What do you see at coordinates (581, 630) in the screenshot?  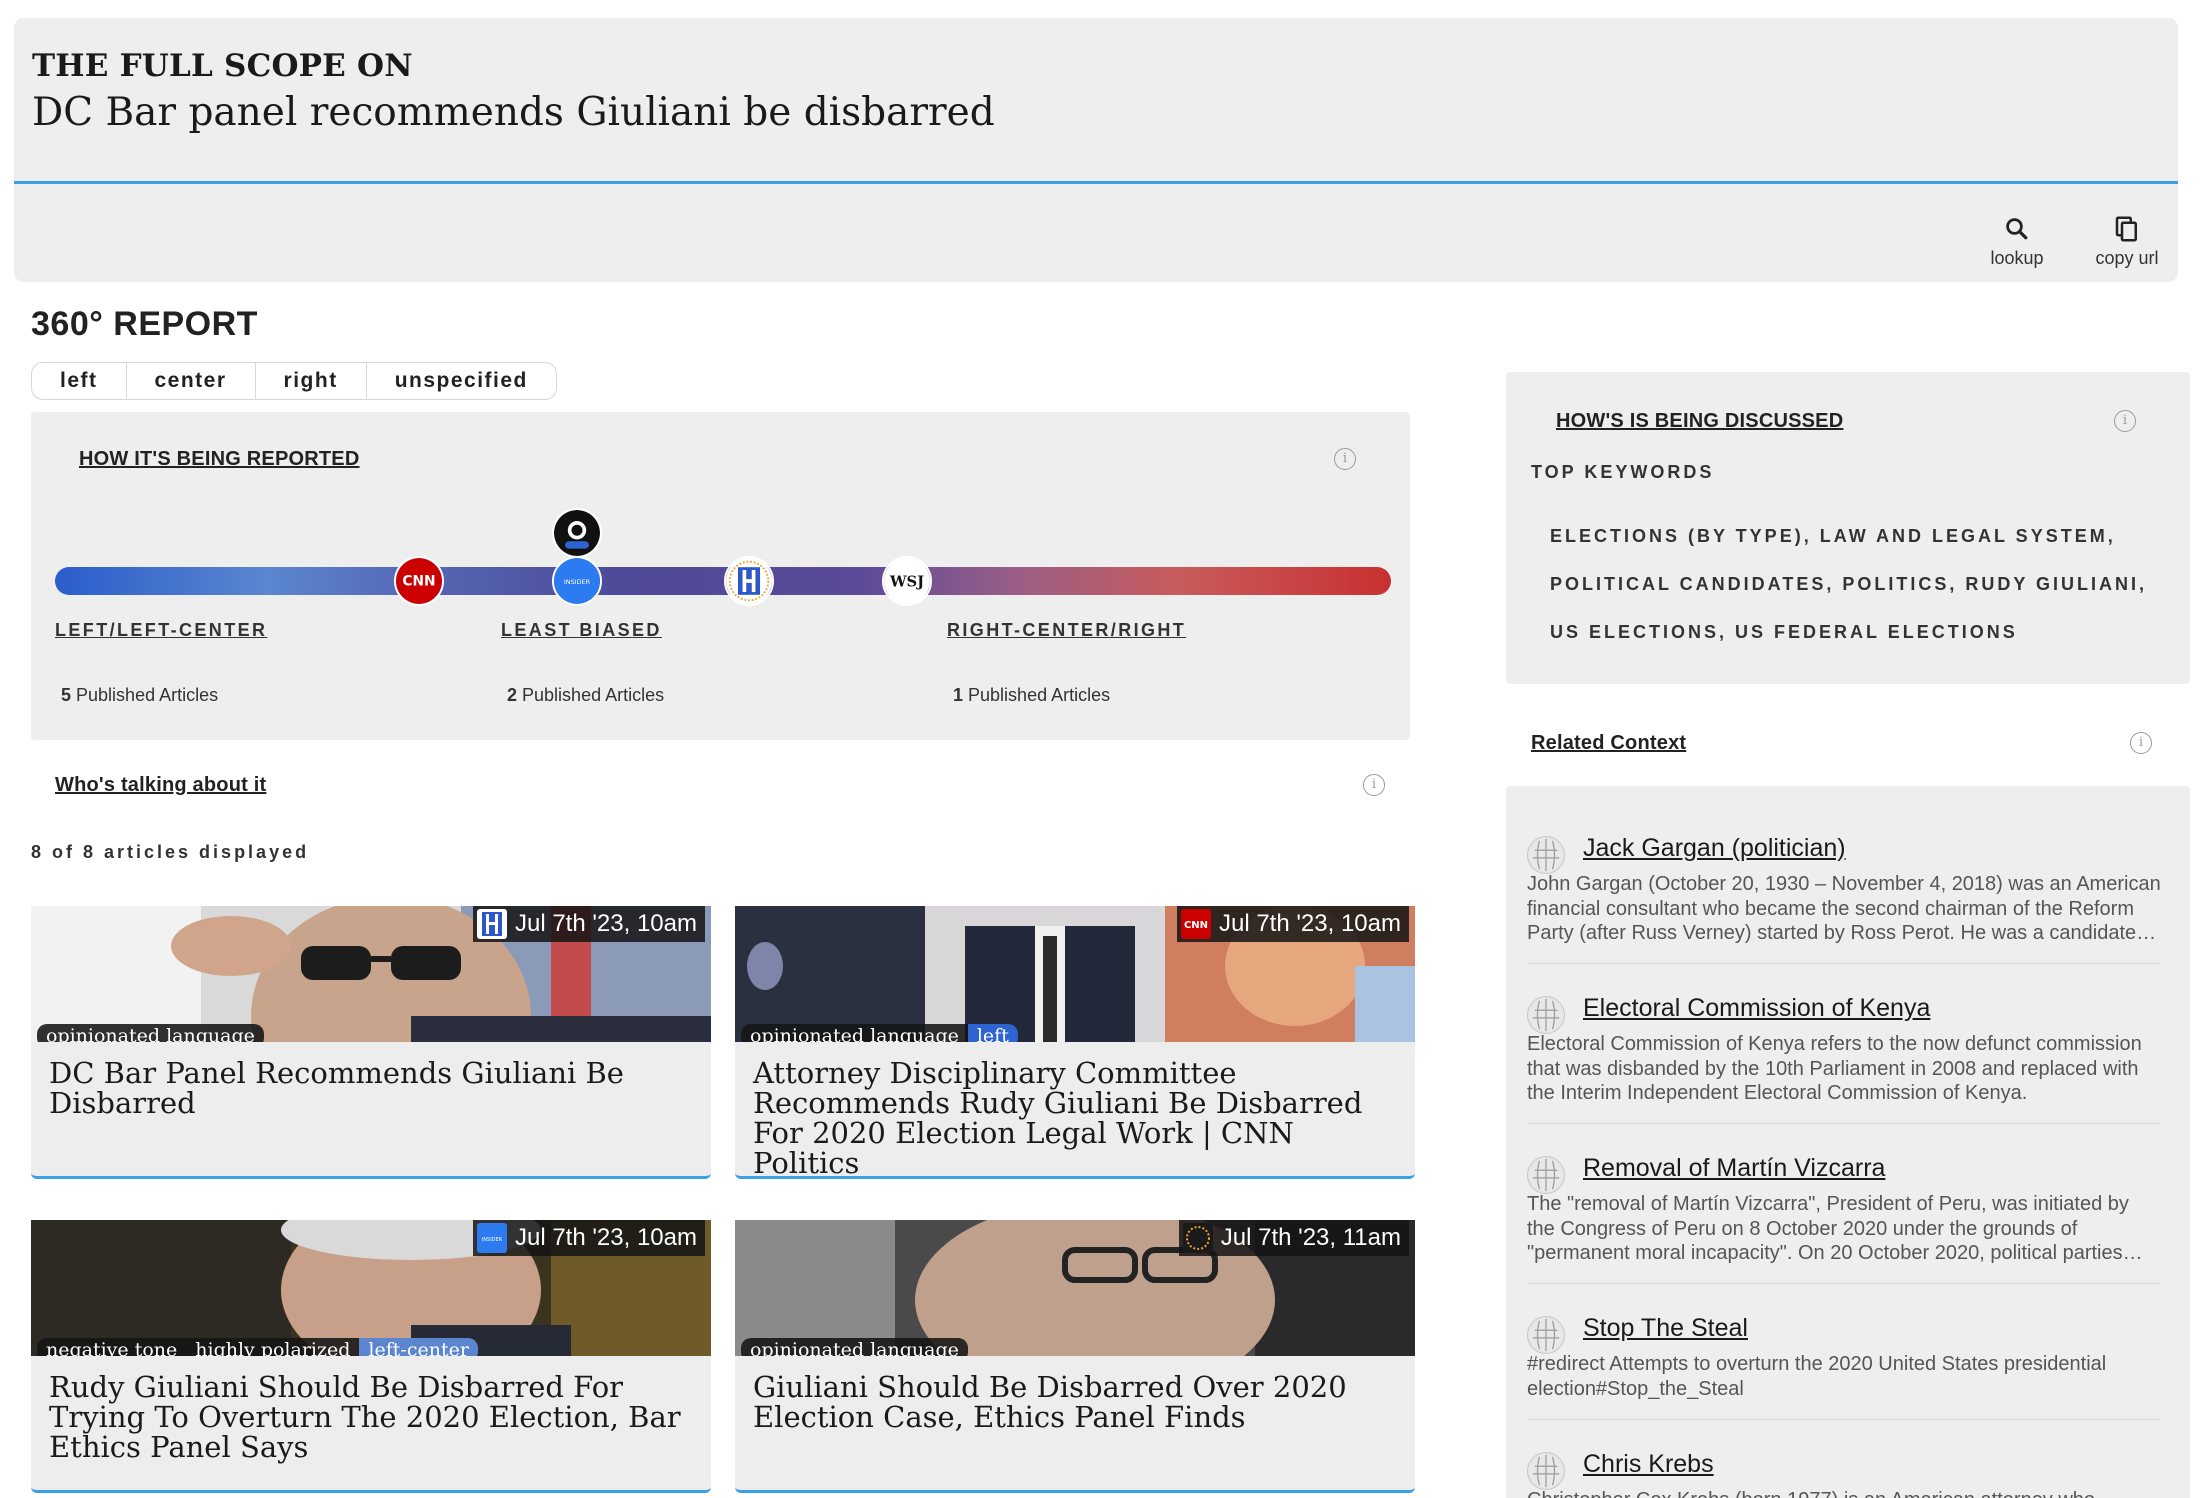 I see `region-center-label: LEAST BIASED` at bounding box center [581, 630].